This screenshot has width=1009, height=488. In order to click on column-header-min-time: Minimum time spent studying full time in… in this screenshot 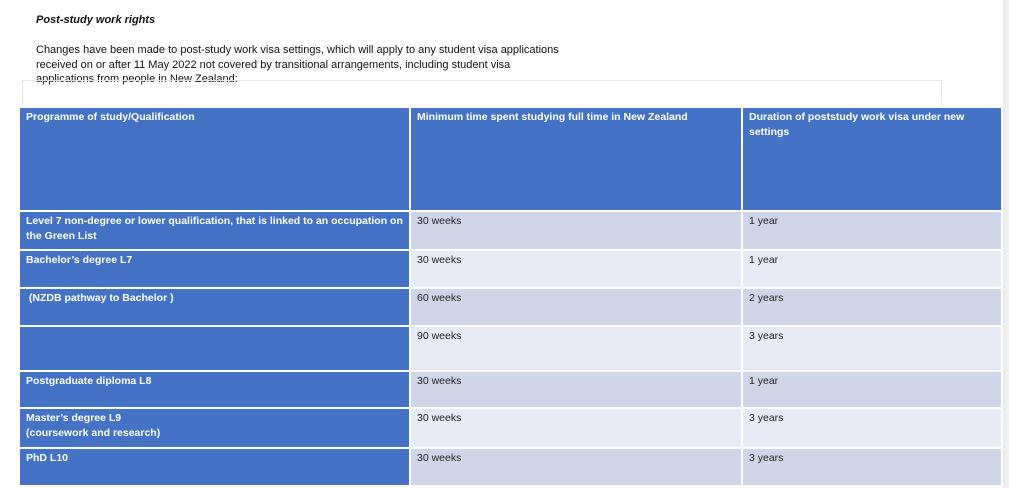, I will do `click(576, 159)`.